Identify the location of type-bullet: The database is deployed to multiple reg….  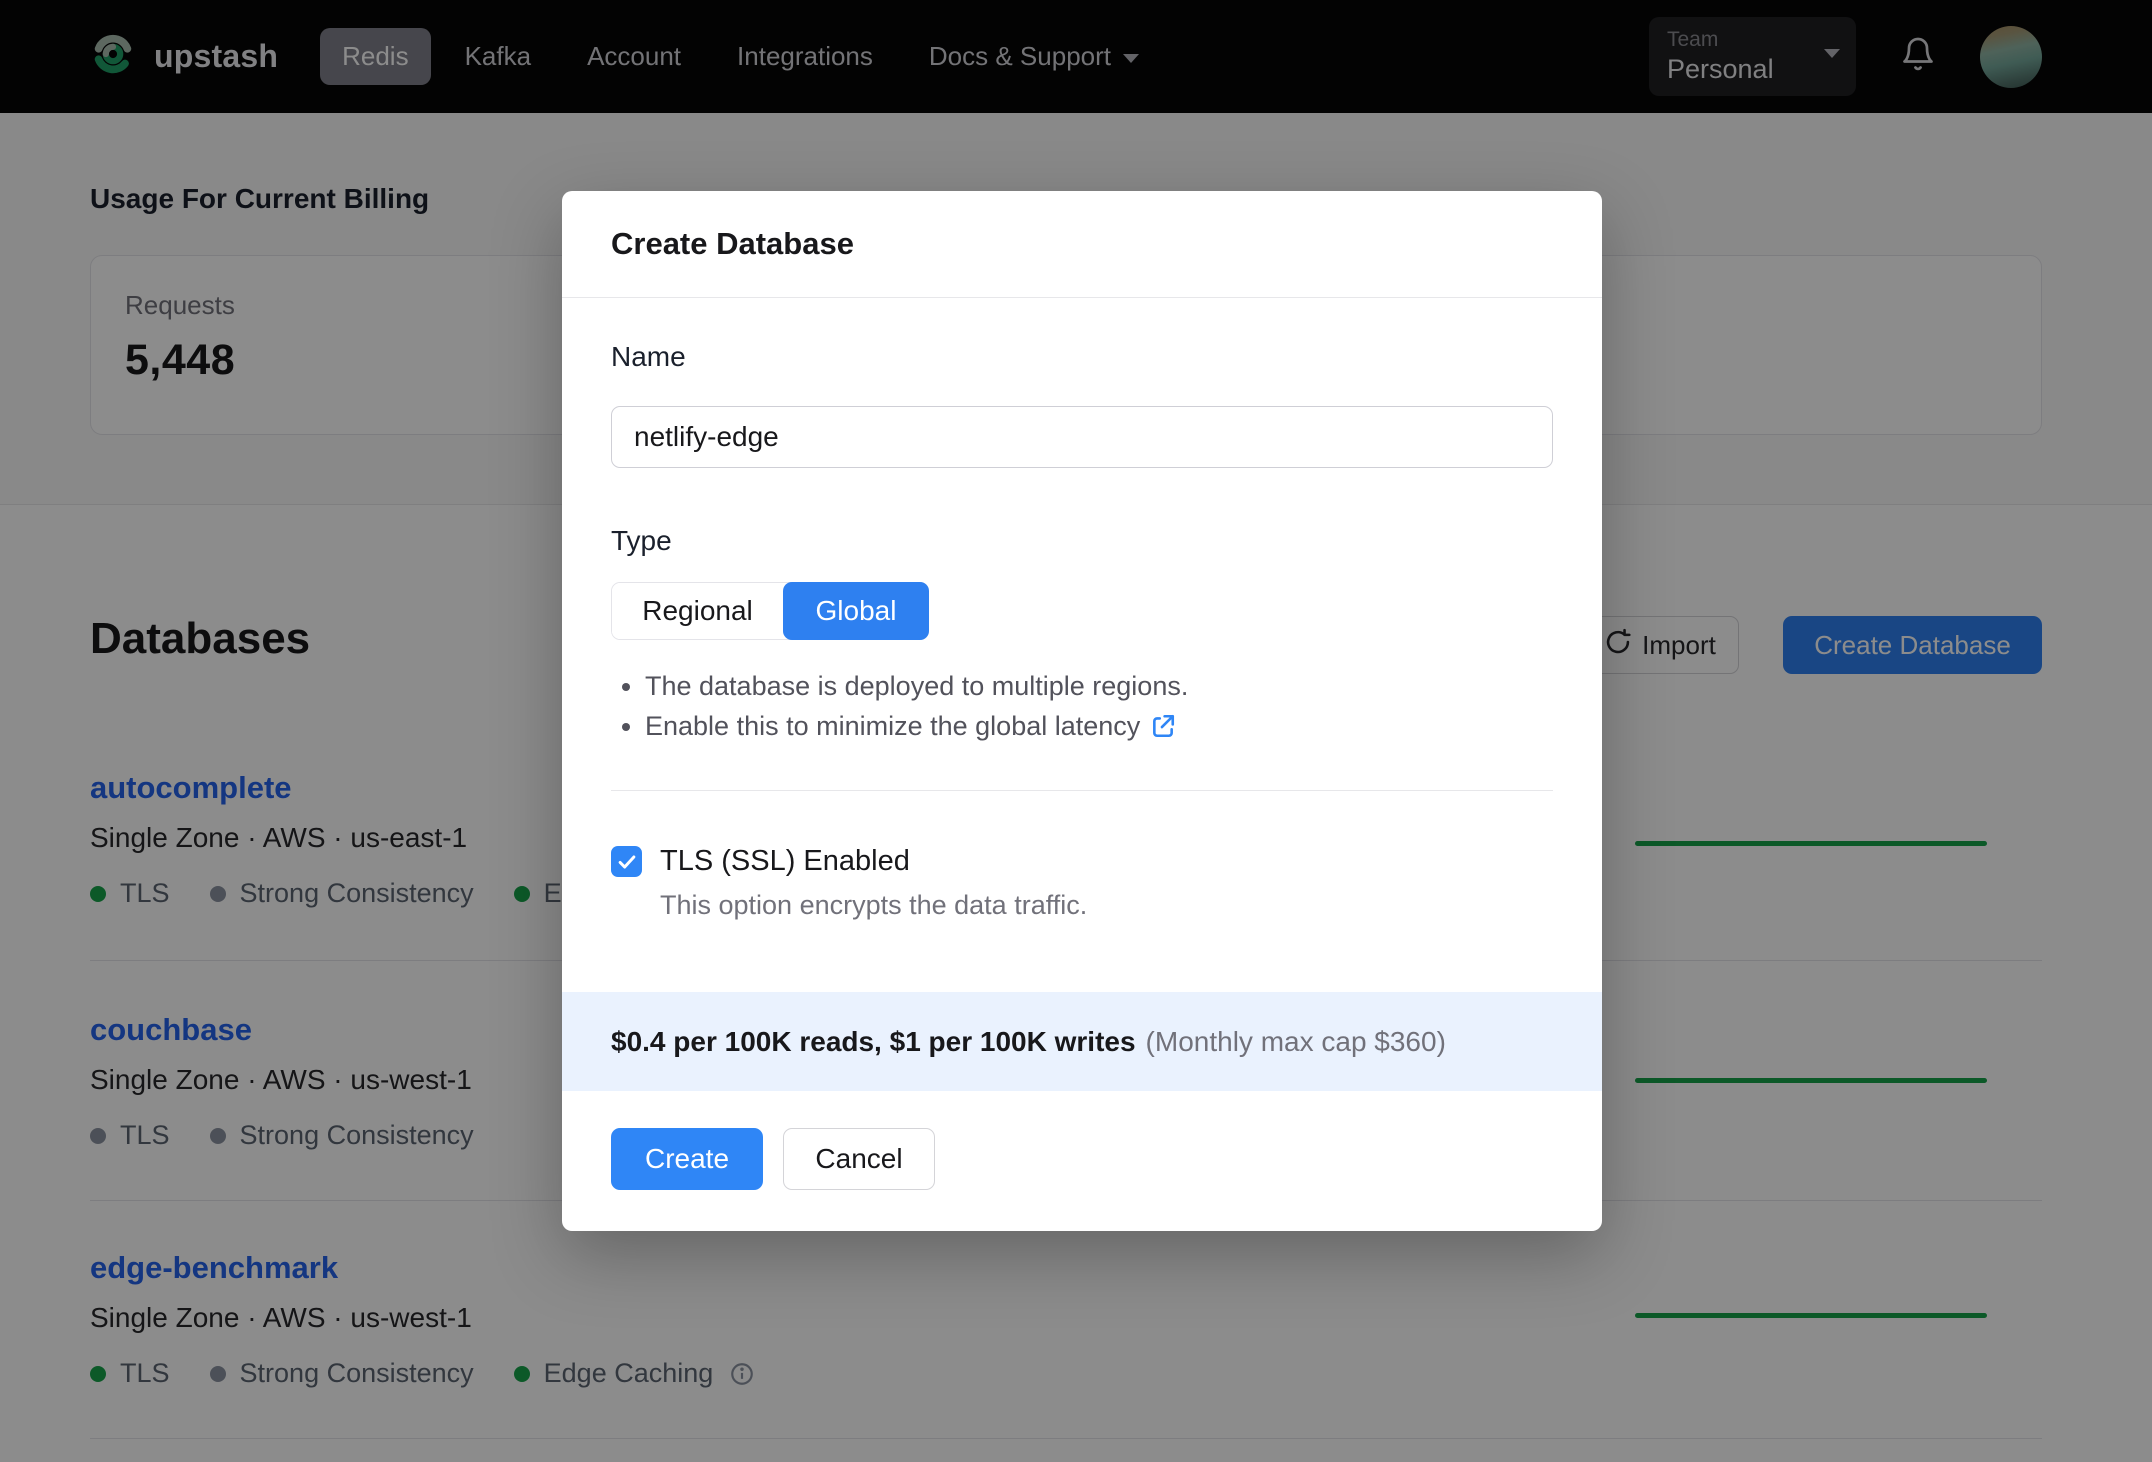
(1099, 686).